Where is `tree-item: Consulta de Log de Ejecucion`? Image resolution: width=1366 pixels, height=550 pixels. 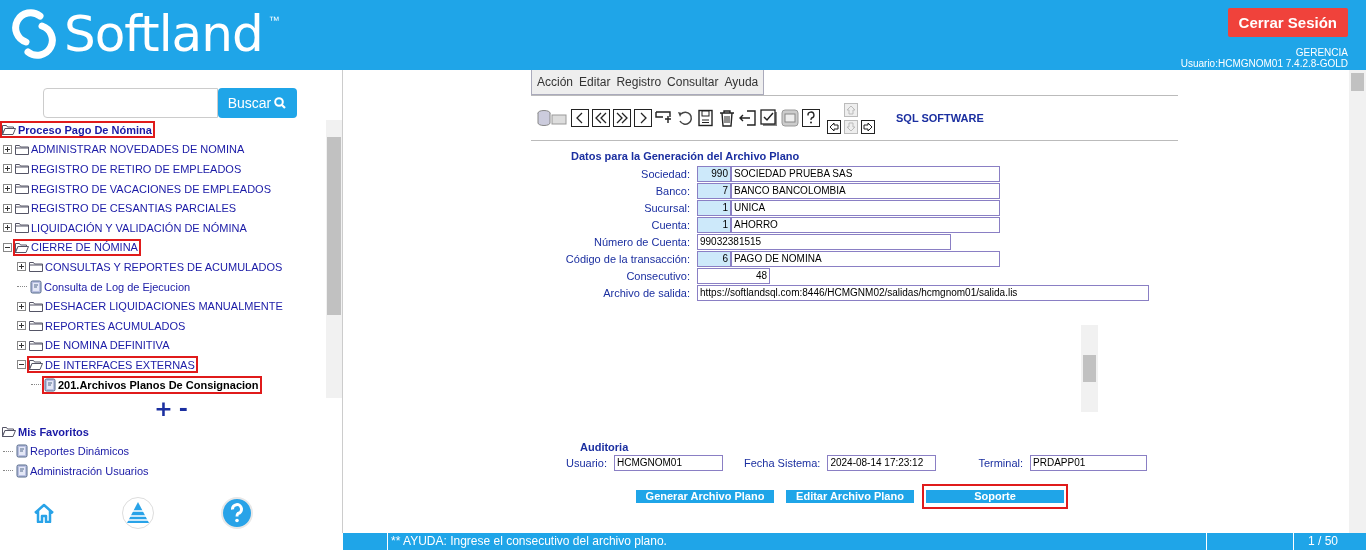
tree-item: Consulta de Log de Ejecucion is located at coordinates (117, 286).